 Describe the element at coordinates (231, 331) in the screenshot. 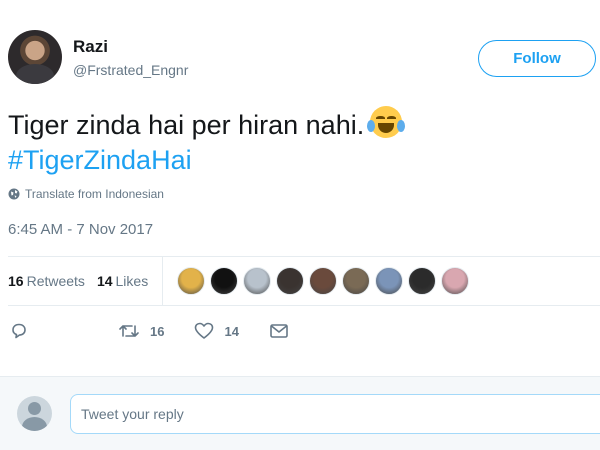

I see `like-count: 14` at that location.